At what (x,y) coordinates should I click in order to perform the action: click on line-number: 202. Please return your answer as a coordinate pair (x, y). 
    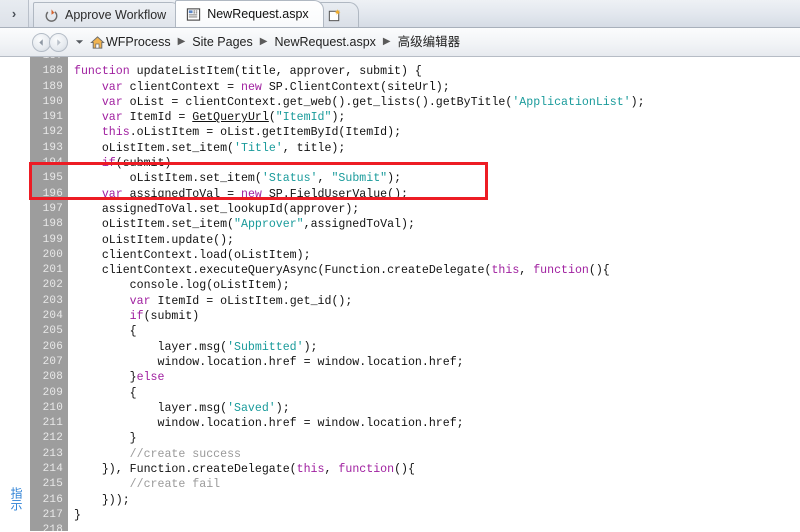
    Looking at the image, I should click on (52, 285).